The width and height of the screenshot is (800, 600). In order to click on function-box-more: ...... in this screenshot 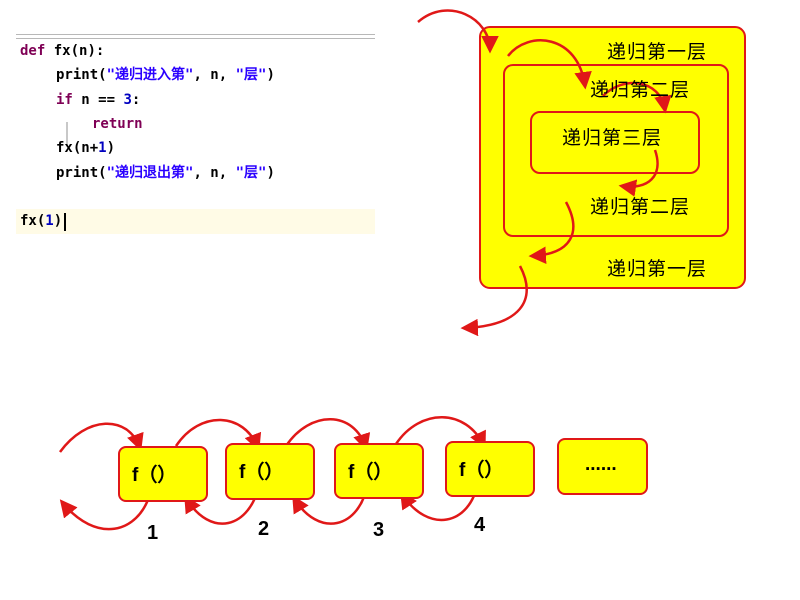, I will do `click(602, 466)`.